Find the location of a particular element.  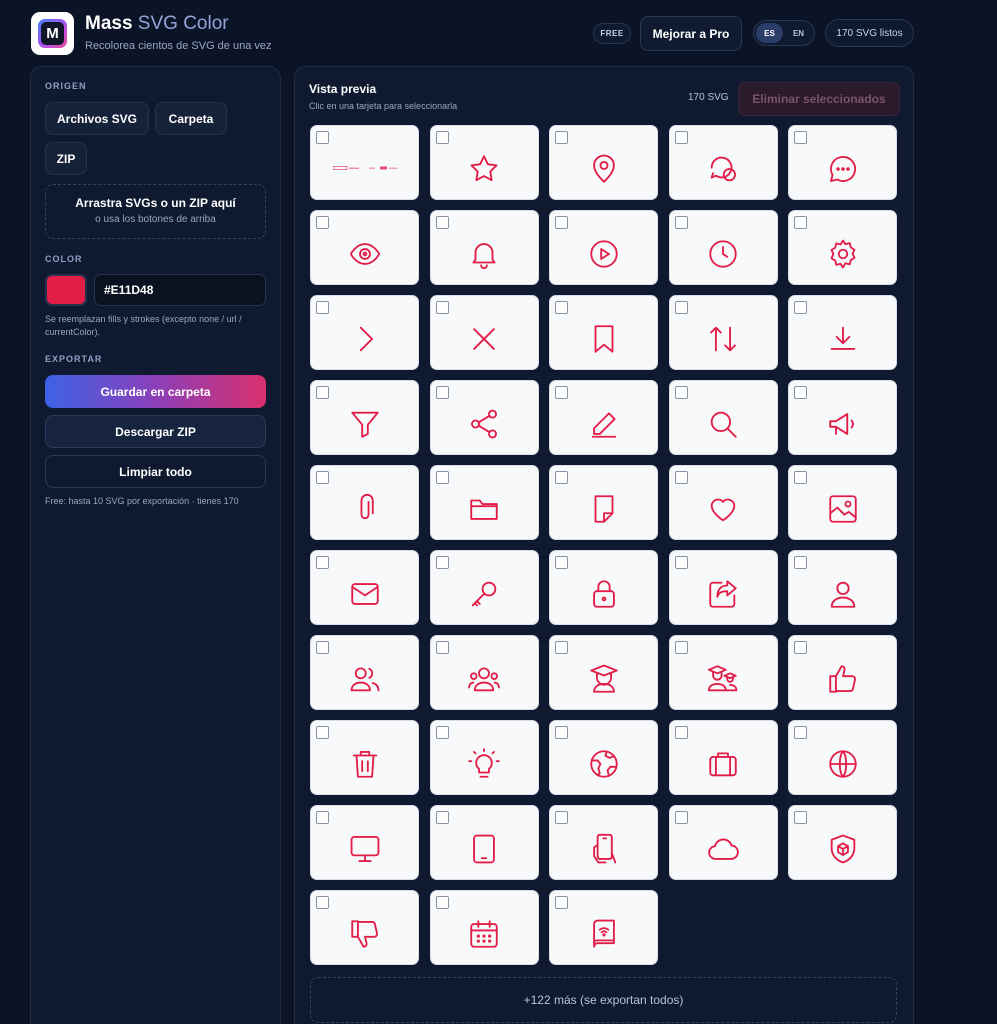

download-zip-button: Descargar ZIP is located at coordinates (155, 431).